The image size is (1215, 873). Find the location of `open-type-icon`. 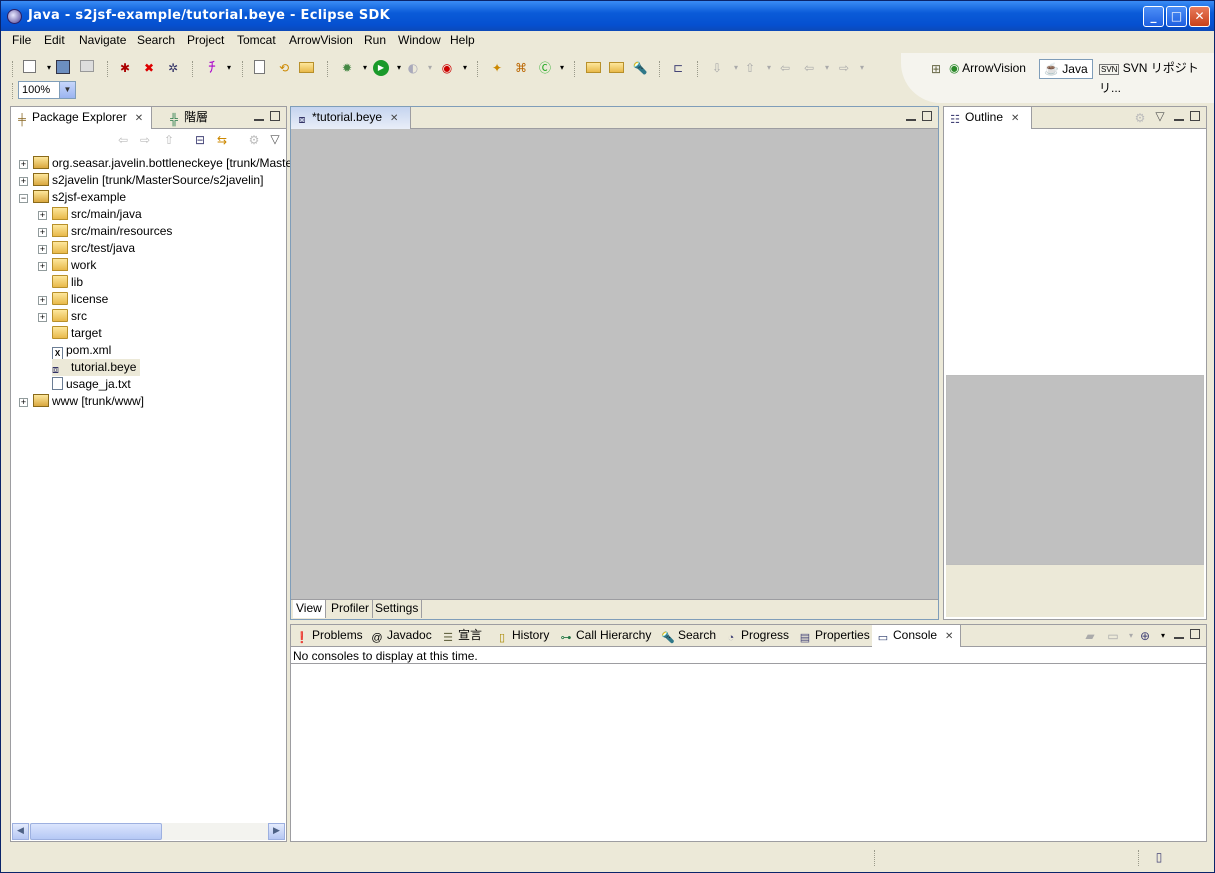

open-type-icon is located at coordinates (593, 67).